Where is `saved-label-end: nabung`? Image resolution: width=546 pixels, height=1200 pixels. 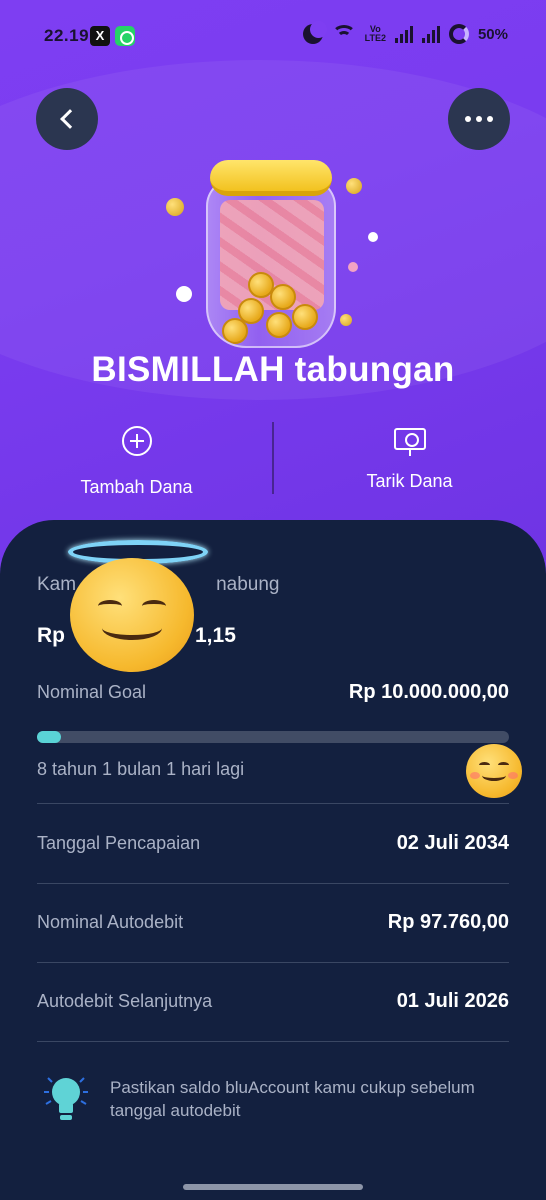 saved-label-end: nabung is located at coordinates (248, 584).